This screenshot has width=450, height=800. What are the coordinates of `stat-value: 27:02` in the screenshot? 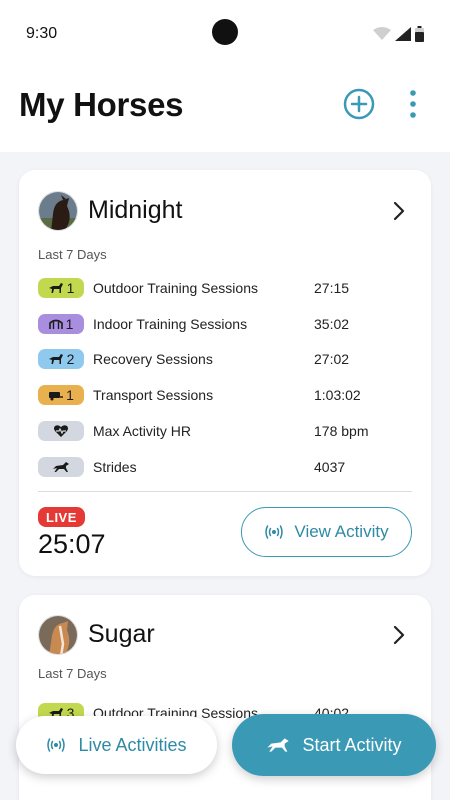 It's located at (332, 359).